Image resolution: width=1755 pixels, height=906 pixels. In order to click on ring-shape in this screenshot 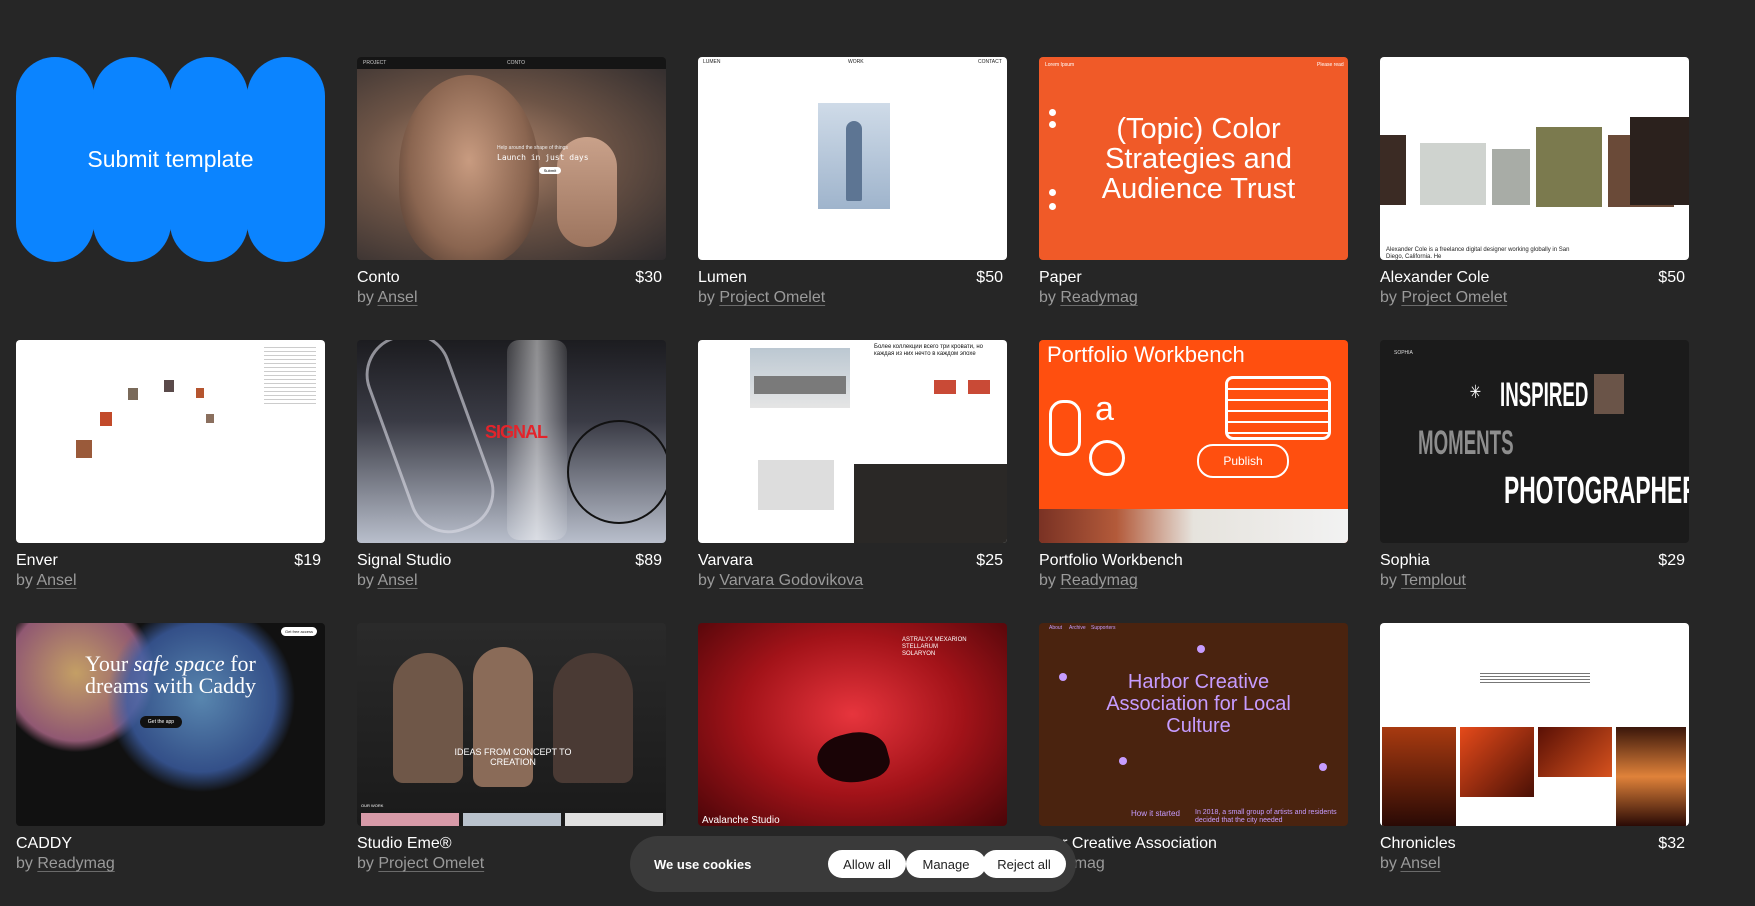, I will do `click(616, 472)`.